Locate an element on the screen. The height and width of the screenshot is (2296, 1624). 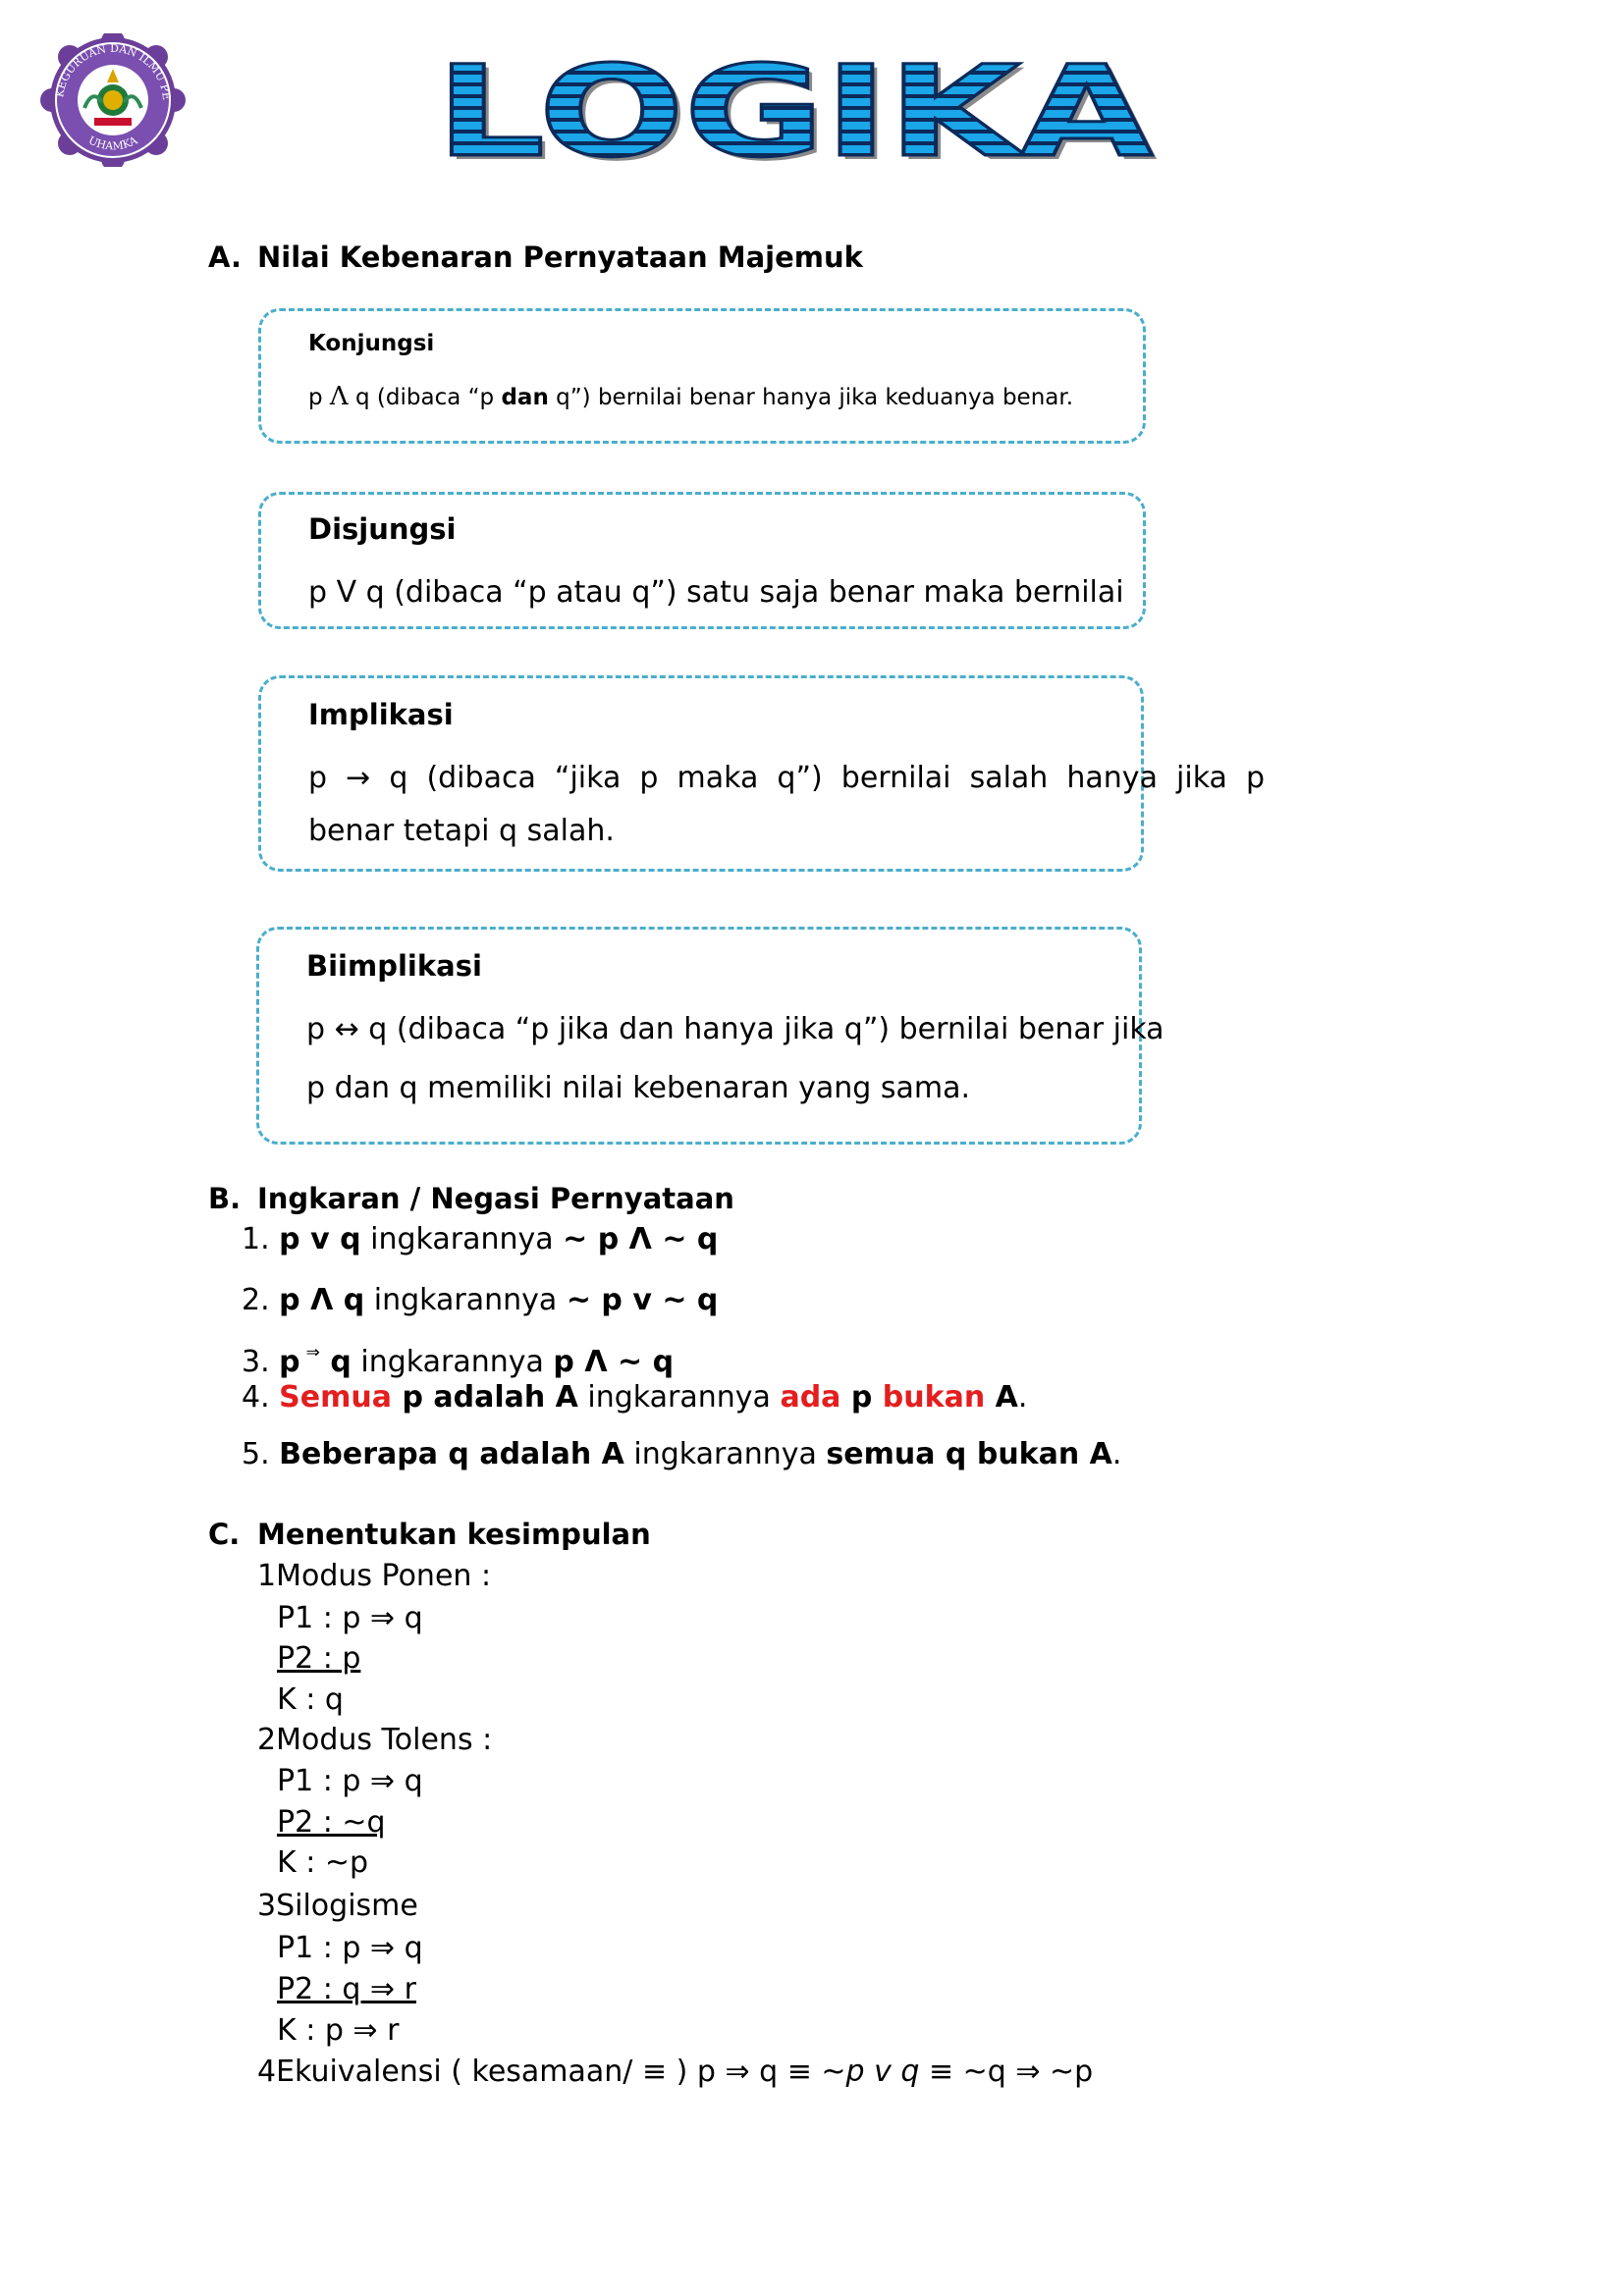
section-a-title: Nilai Kebenaran Pernyataan Majemuk is located at coordinates (560, 257).